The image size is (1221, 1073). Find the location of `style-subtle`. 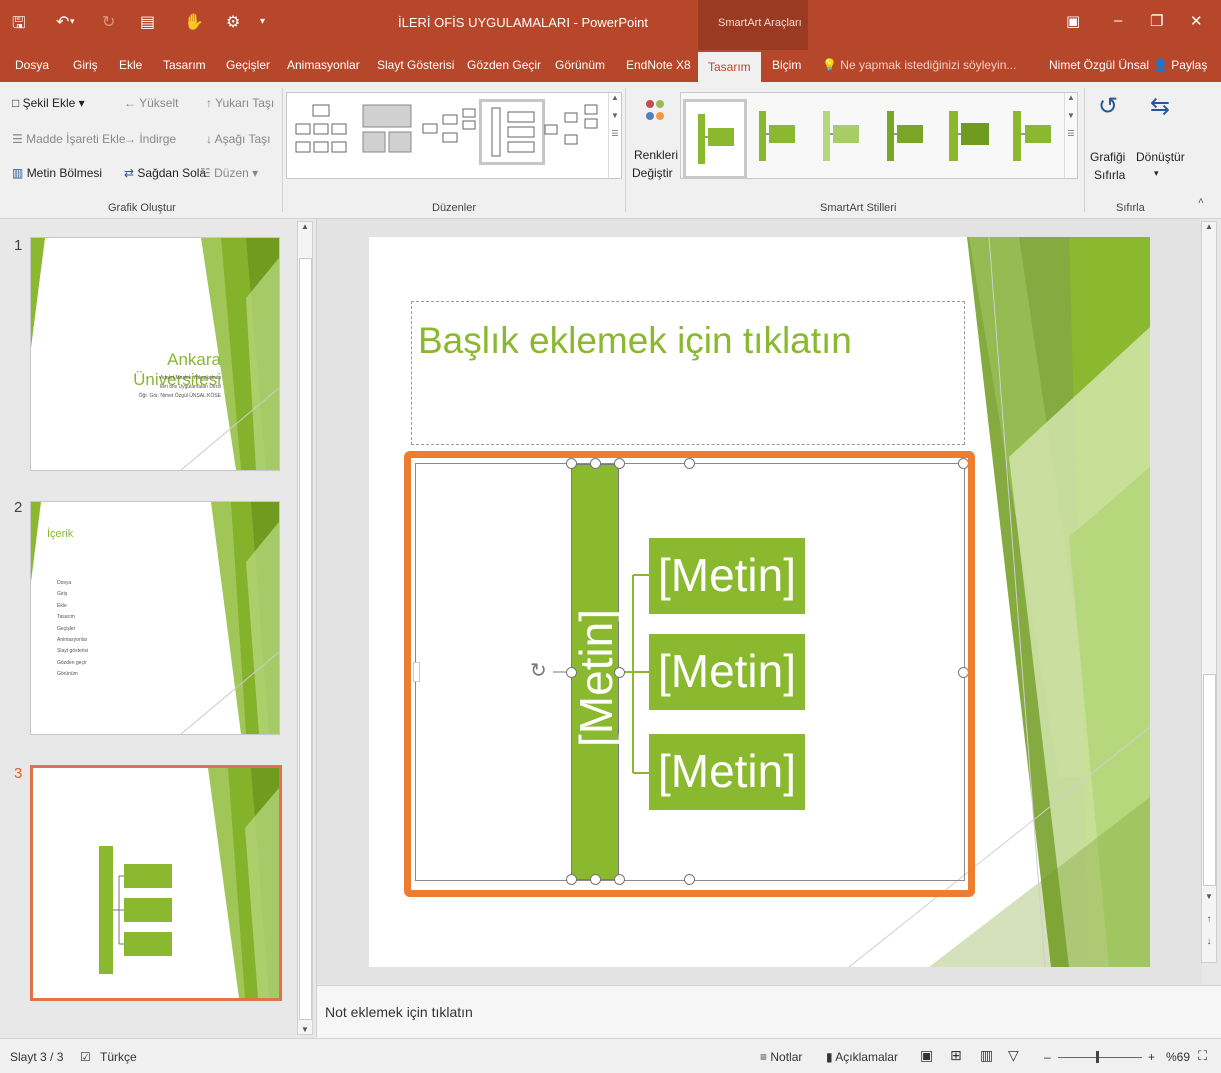

style-subtle is located at coordinates (776, 136).